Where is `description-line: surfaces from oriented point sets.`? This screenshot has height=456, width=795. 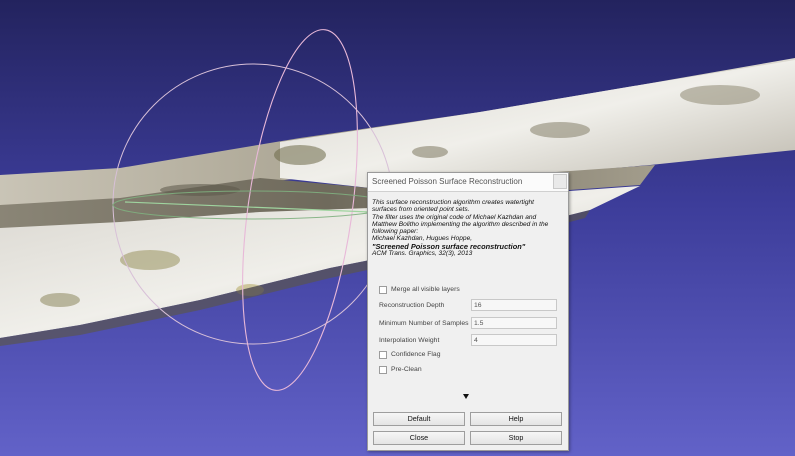 description-line: surfaces from oriented point sets. is located at coordinates (421, 210).